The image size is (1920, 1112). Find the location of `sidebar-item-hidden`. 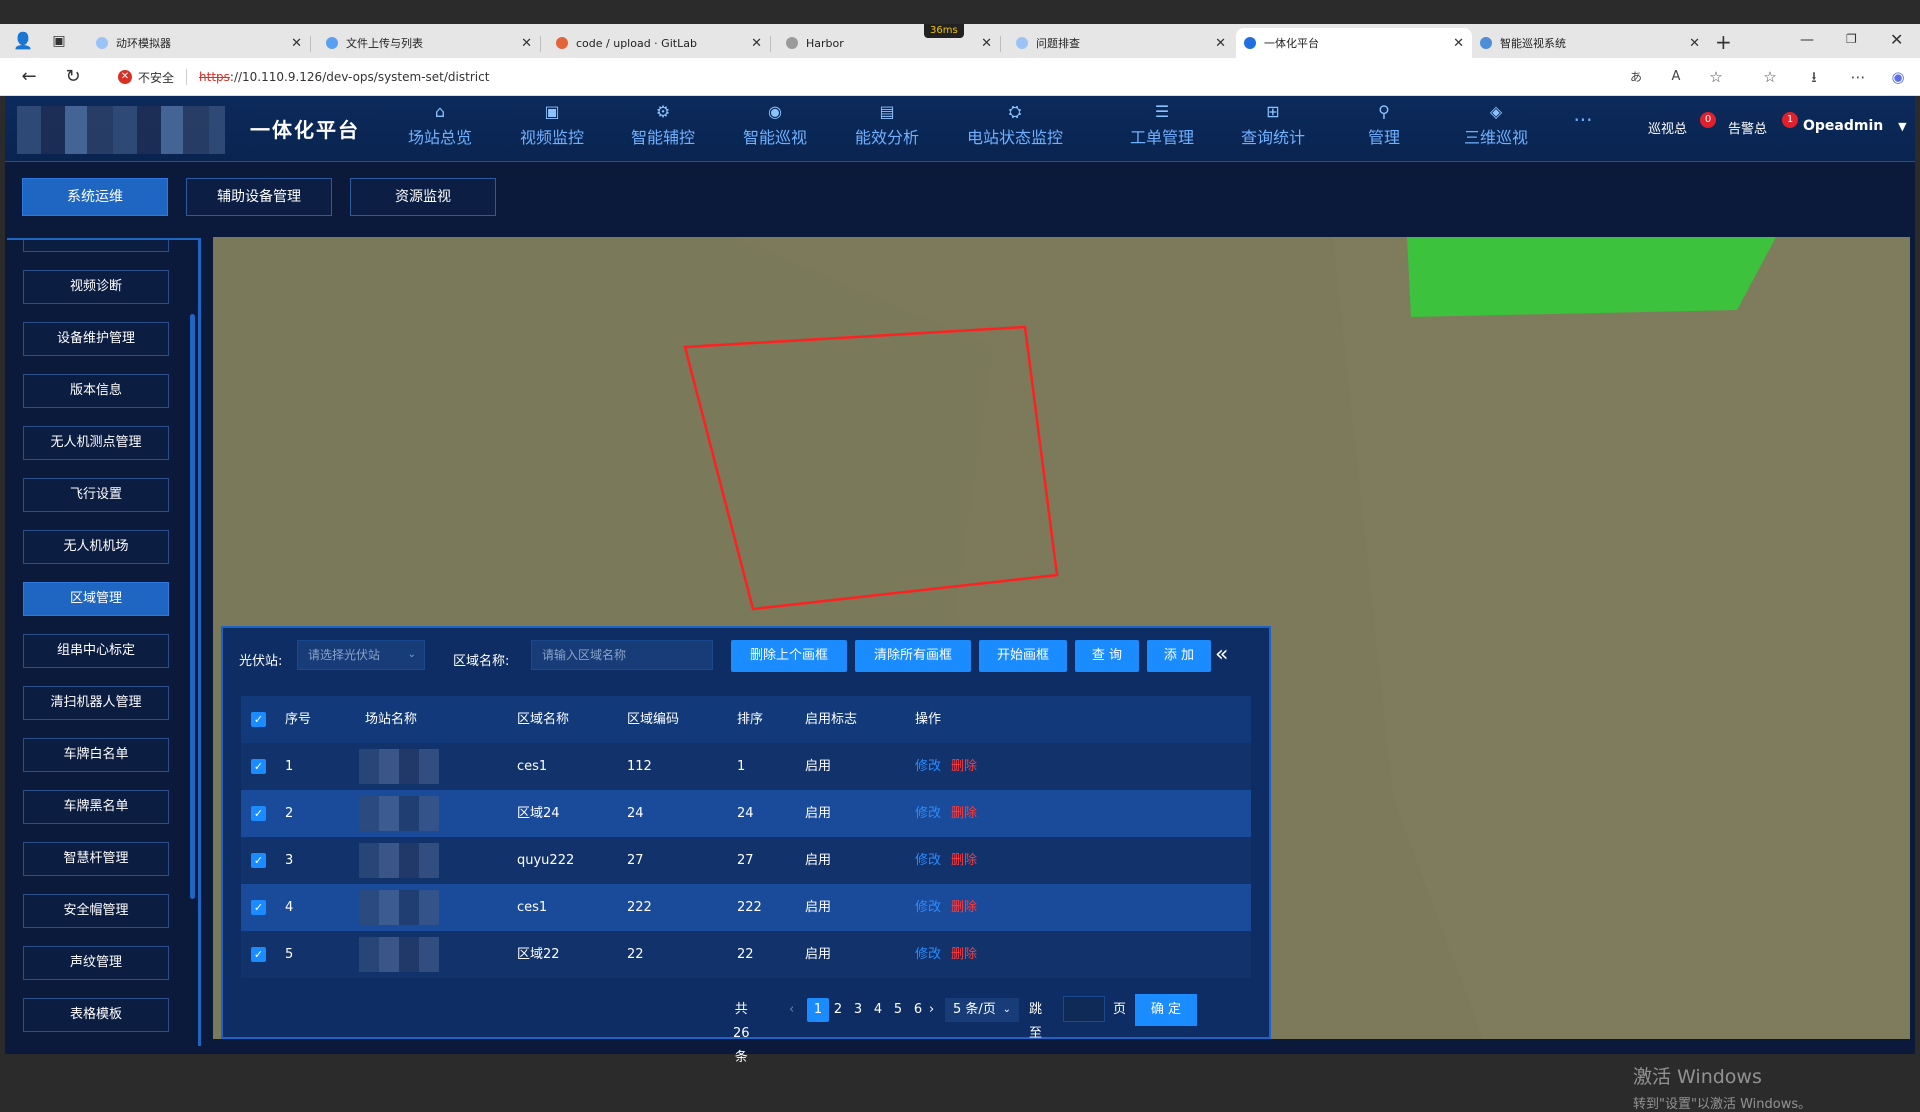

sidebar-item-hidden is located at coordinates (96, 246).